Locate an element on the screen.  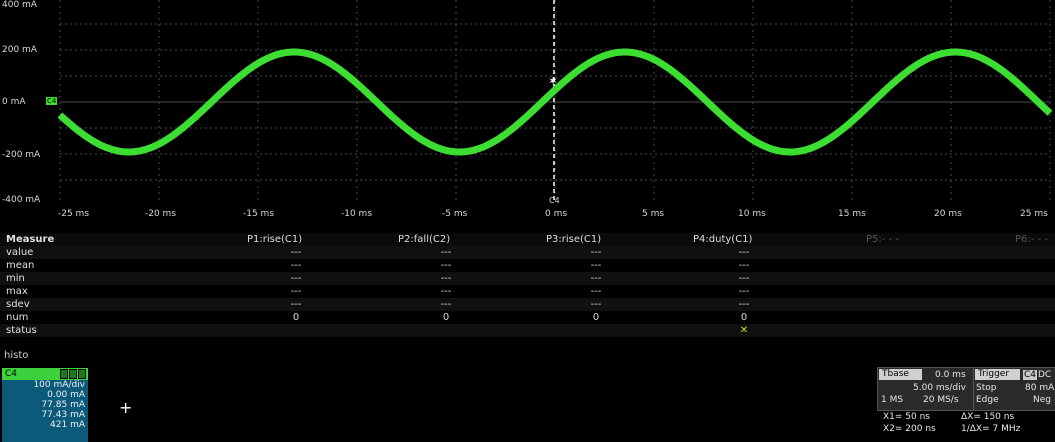
measure-header-p1: P1:rise(C1) is located at coordinates (274, 239).